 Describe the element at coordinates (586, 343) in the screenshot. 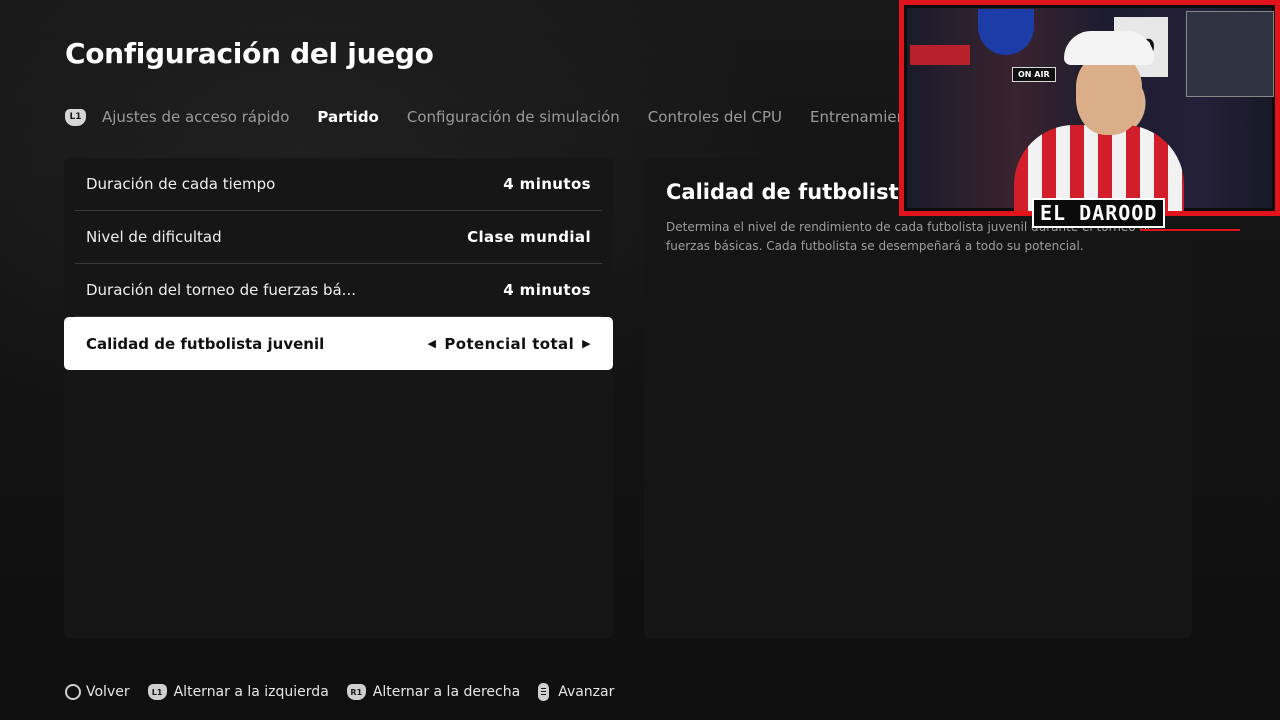

I see `arrow-right-icon: ▶` at that location.